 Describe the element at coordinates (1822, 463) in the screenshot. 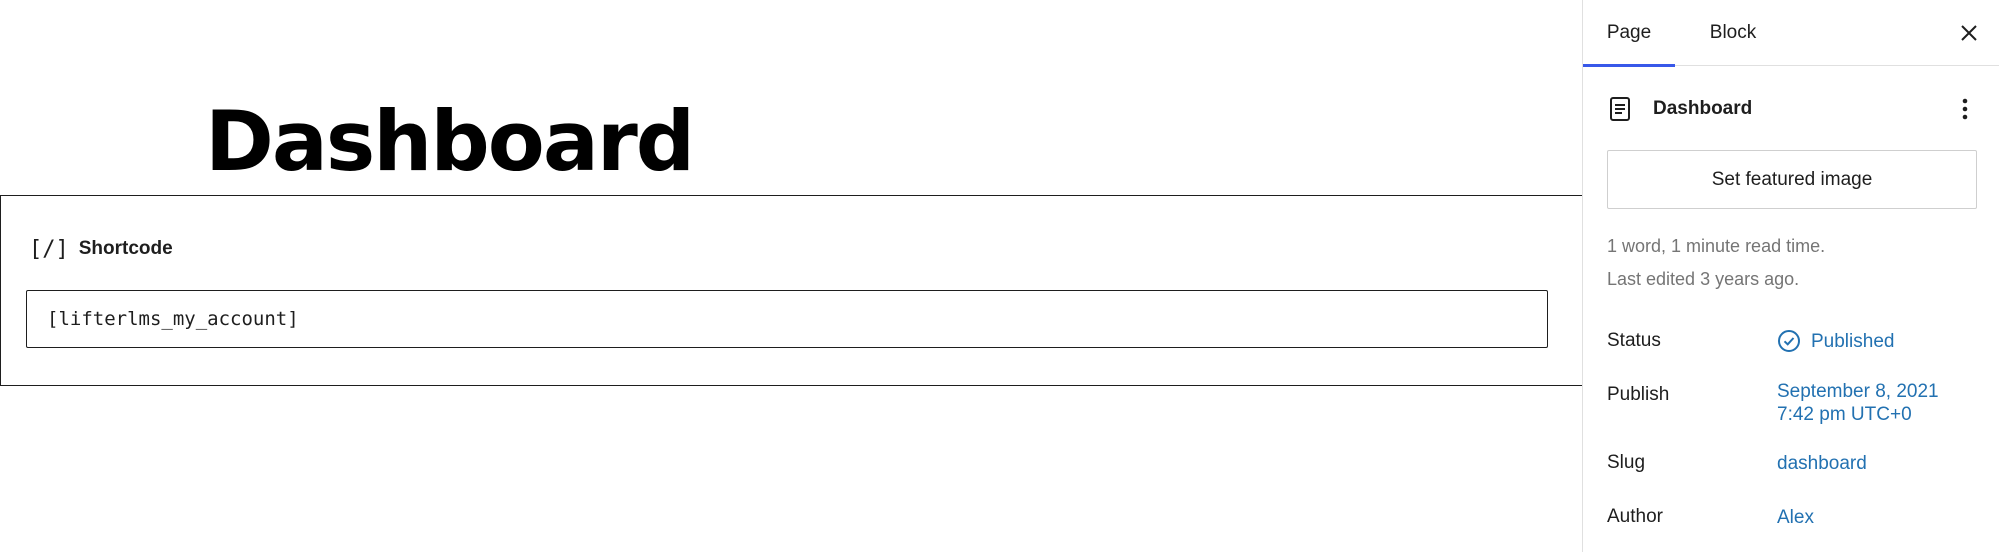

I see `slug-link: dashboard` at that location.